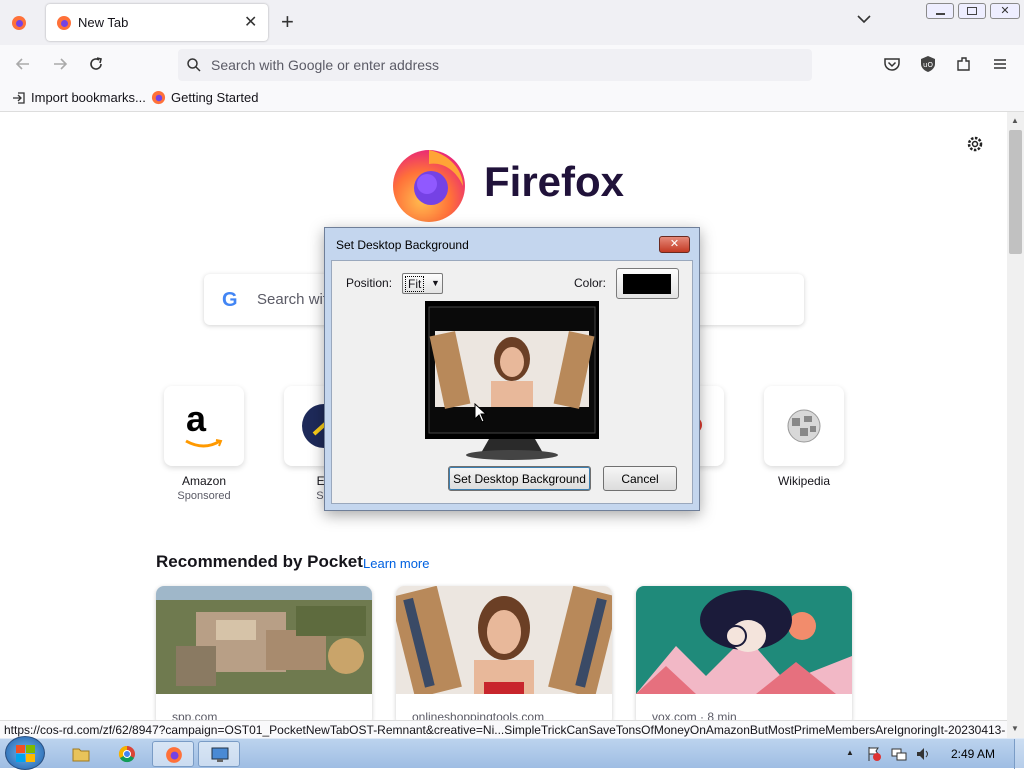 This screenshot has width=1024, height=770. I want to click on position-select: Fit ▼, so click(422, 283).